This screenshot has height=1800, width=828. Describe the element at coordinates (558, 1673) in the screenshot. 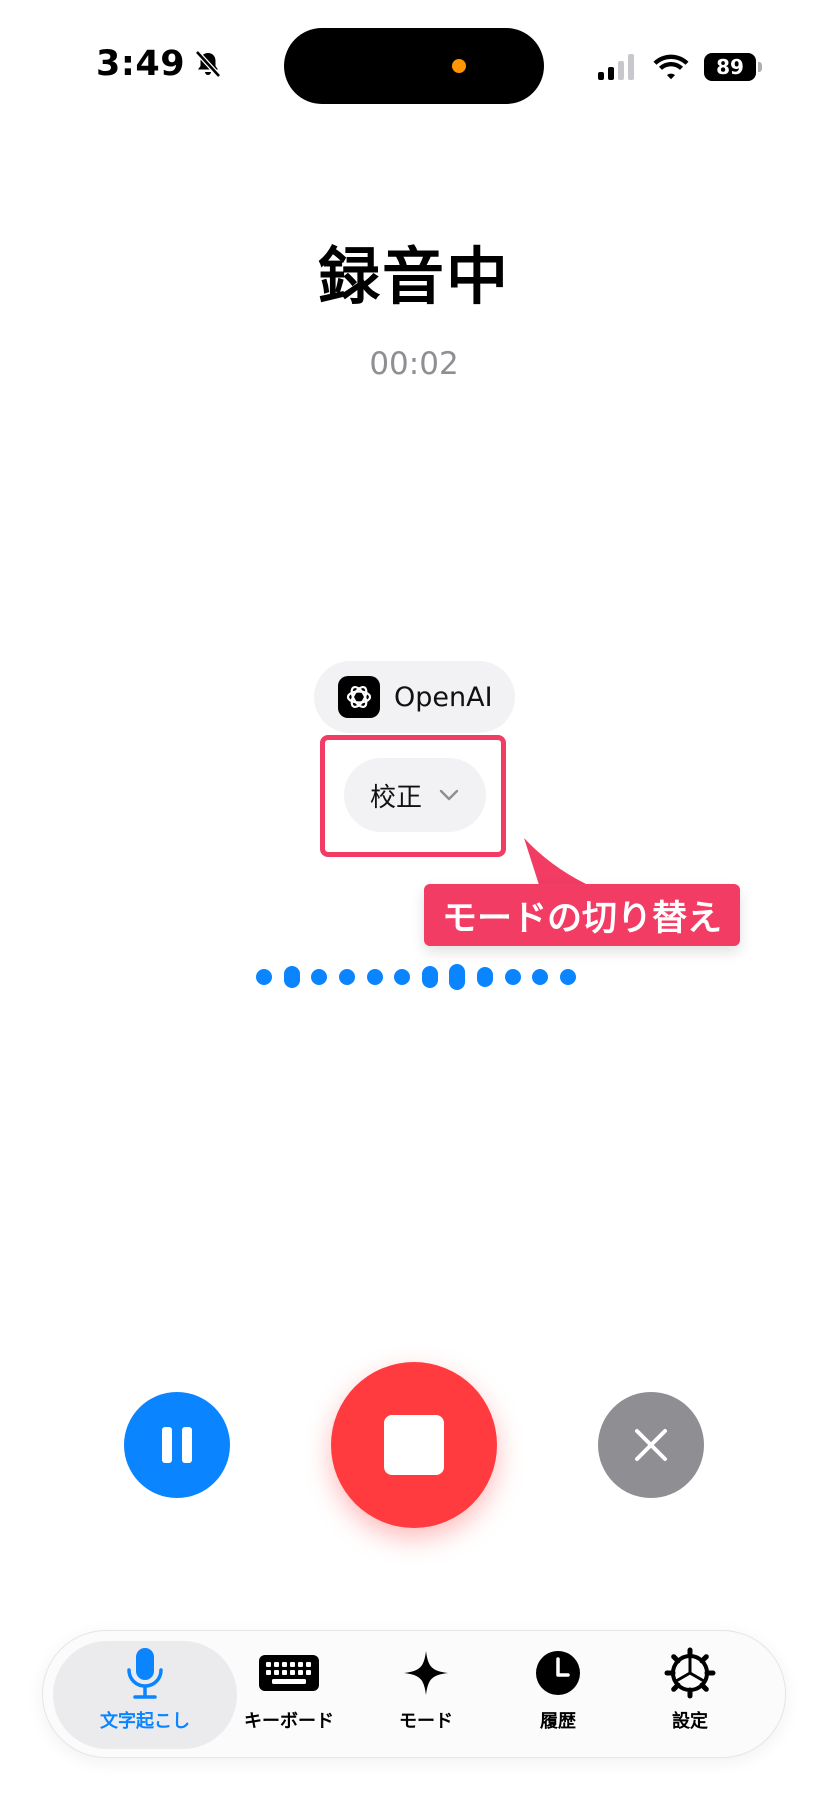

I see `clock-icon` at that location.